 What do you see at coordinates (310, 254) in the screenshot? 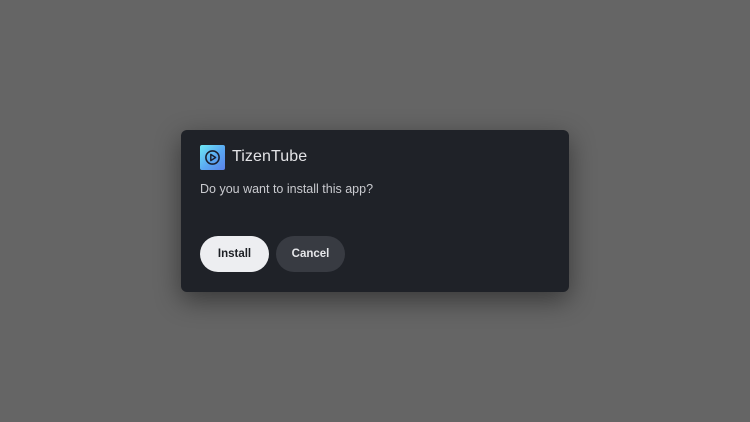
I see `cancel-button: Cancel` at bounding box center [310, 254].